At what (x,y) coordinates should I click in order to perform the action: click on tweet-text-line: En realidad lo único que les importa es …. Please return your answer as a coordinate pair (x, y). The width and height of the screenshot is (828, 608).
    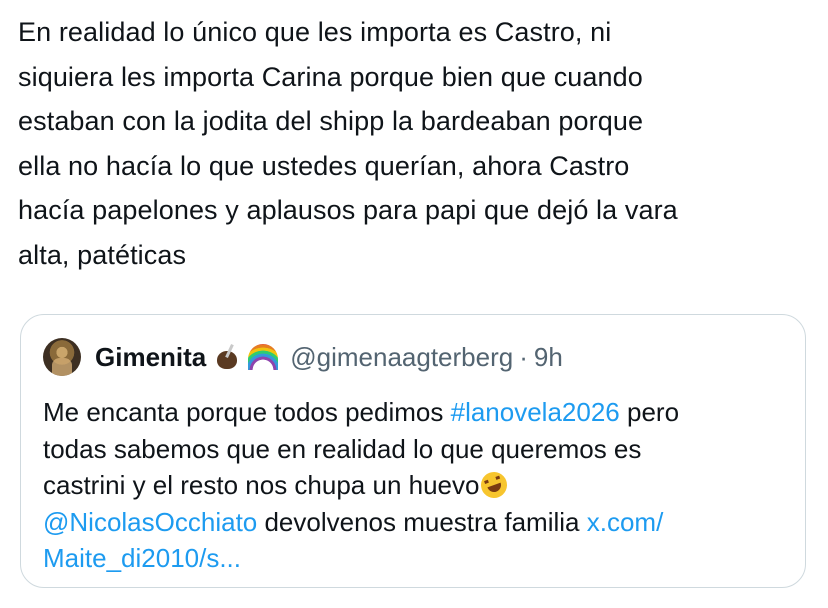
    Looking at the image, I should click on (315, 32).